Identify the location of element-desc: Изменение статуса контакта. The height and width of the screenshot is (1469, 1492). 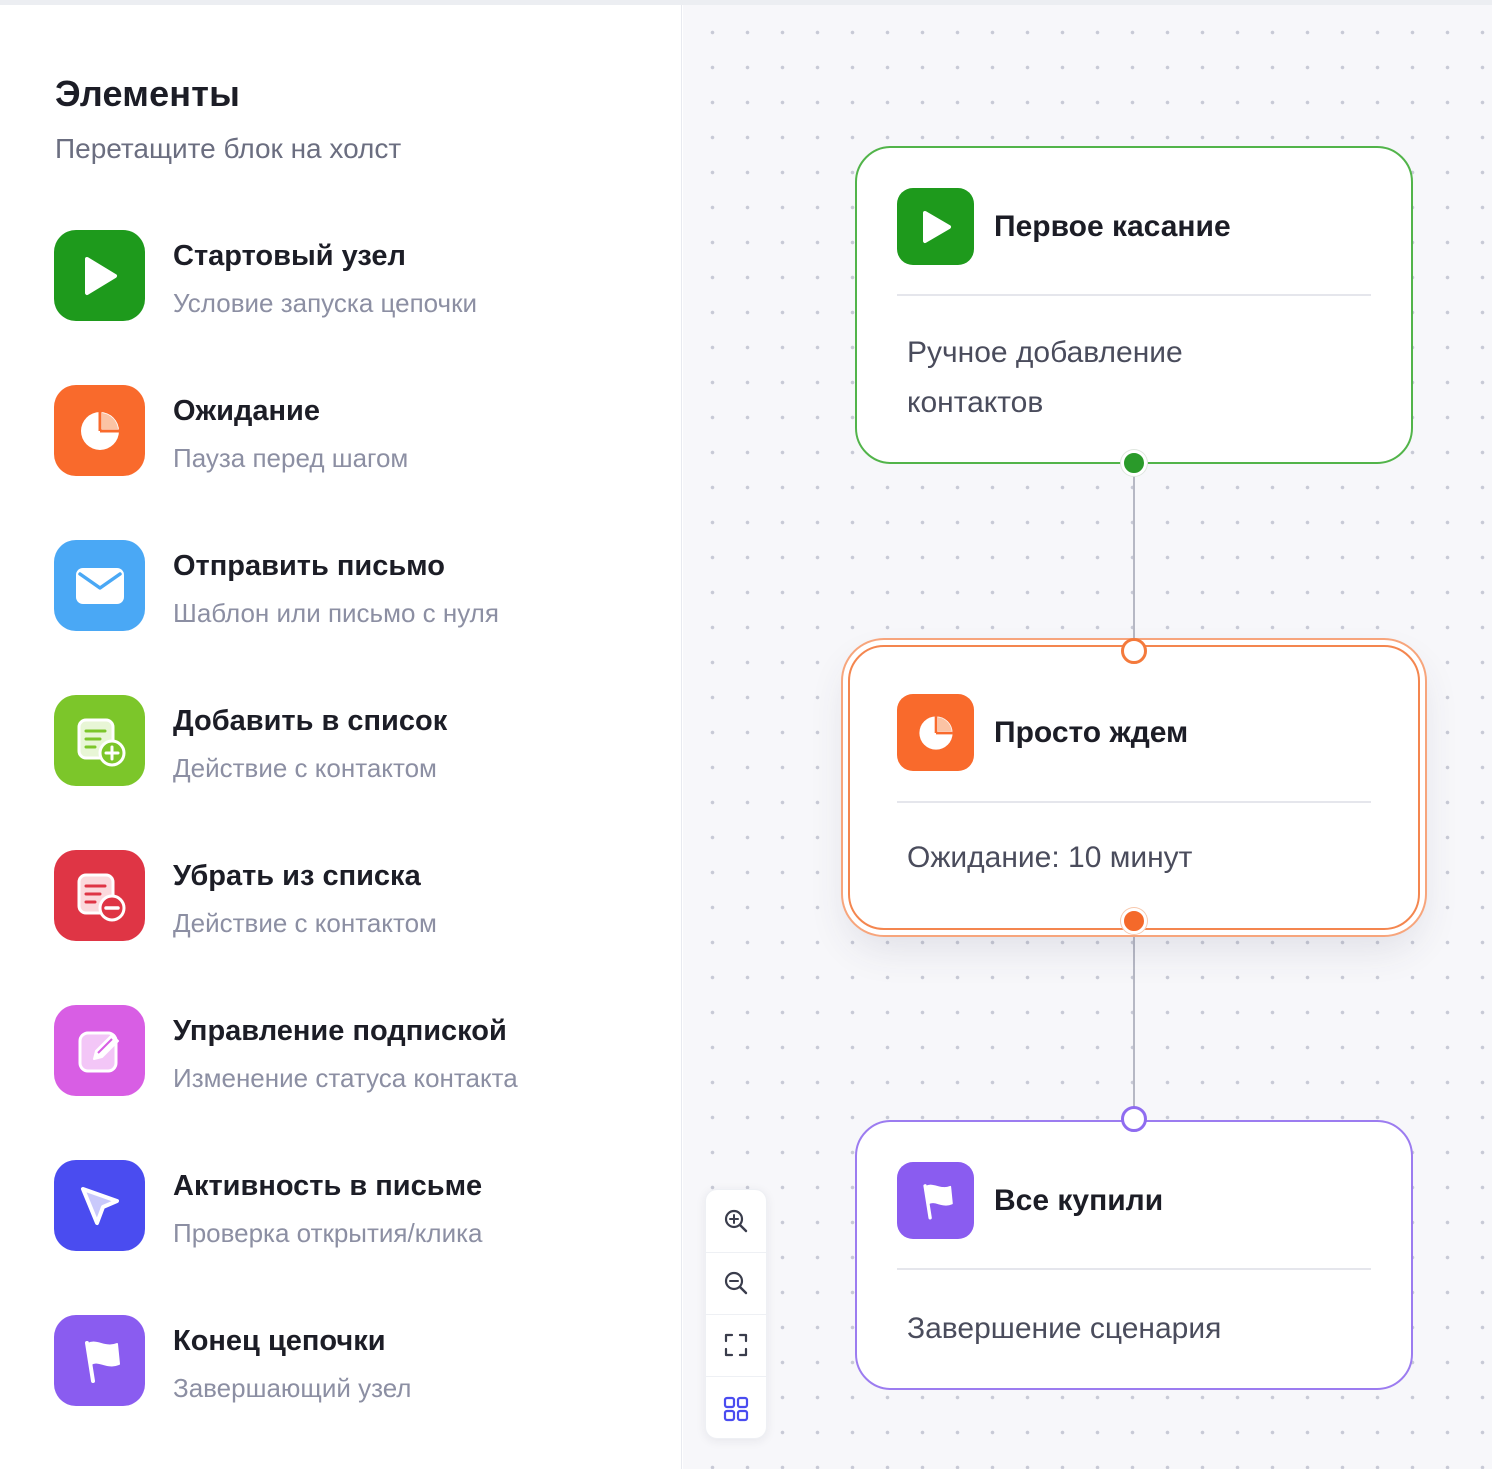
(345, 1078).